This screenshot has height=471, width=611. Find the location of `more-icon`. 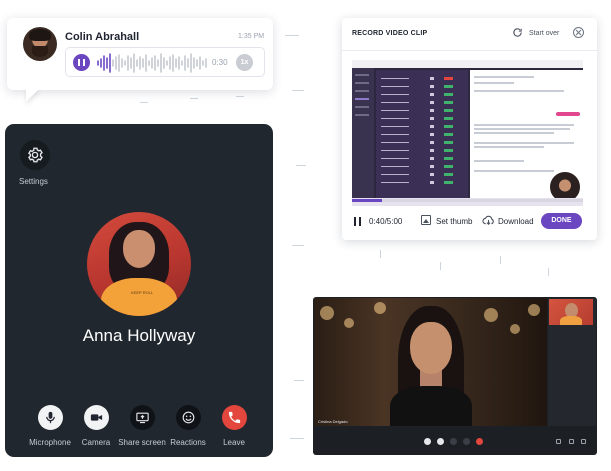

more-icon is located at coordinates (583, 441).